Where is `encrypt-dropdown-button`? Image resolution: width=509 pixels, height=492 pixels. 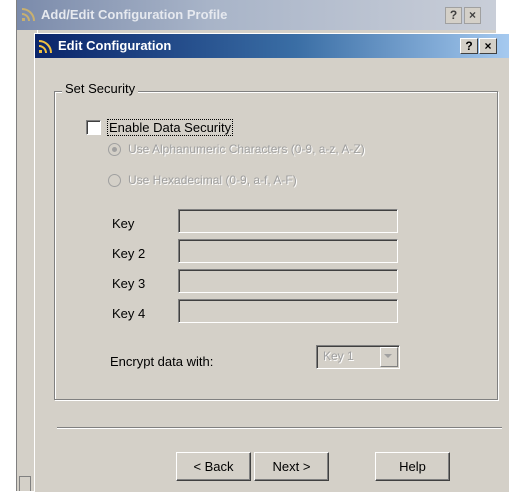 encrypt-dropdown-button is located at coordinates (389, 357).